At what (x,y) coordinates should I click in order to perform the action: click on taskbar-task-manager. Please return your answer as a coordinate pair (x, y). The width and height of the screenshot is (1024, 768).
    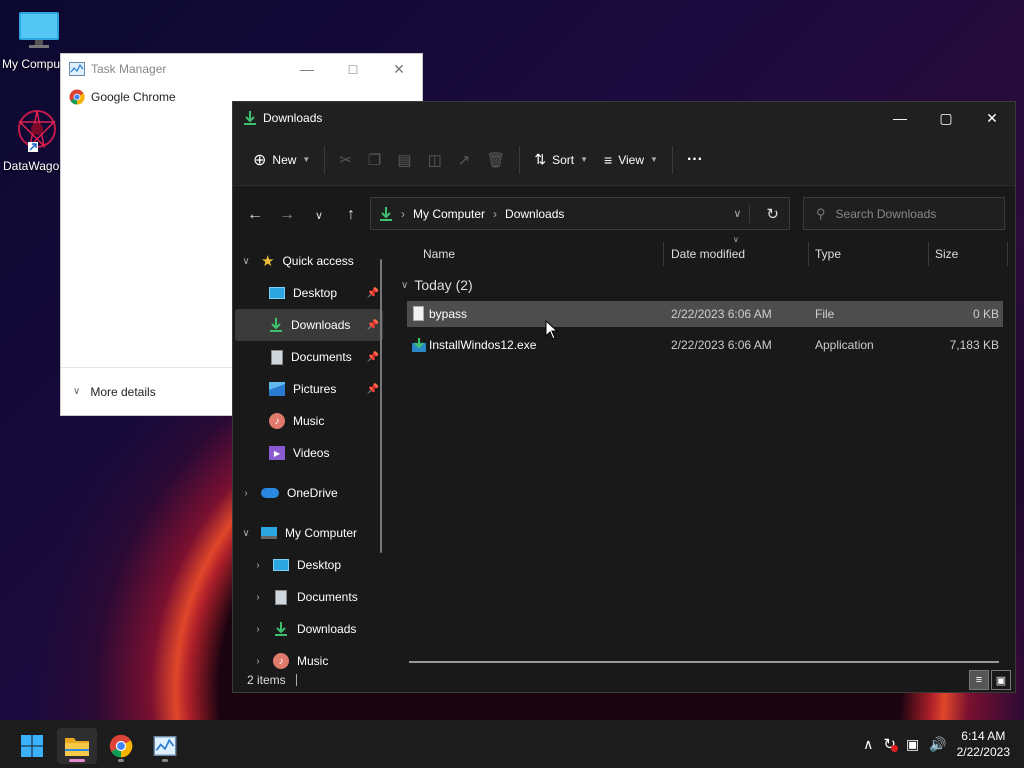
    Looking at the image, I should click on (165, 746).